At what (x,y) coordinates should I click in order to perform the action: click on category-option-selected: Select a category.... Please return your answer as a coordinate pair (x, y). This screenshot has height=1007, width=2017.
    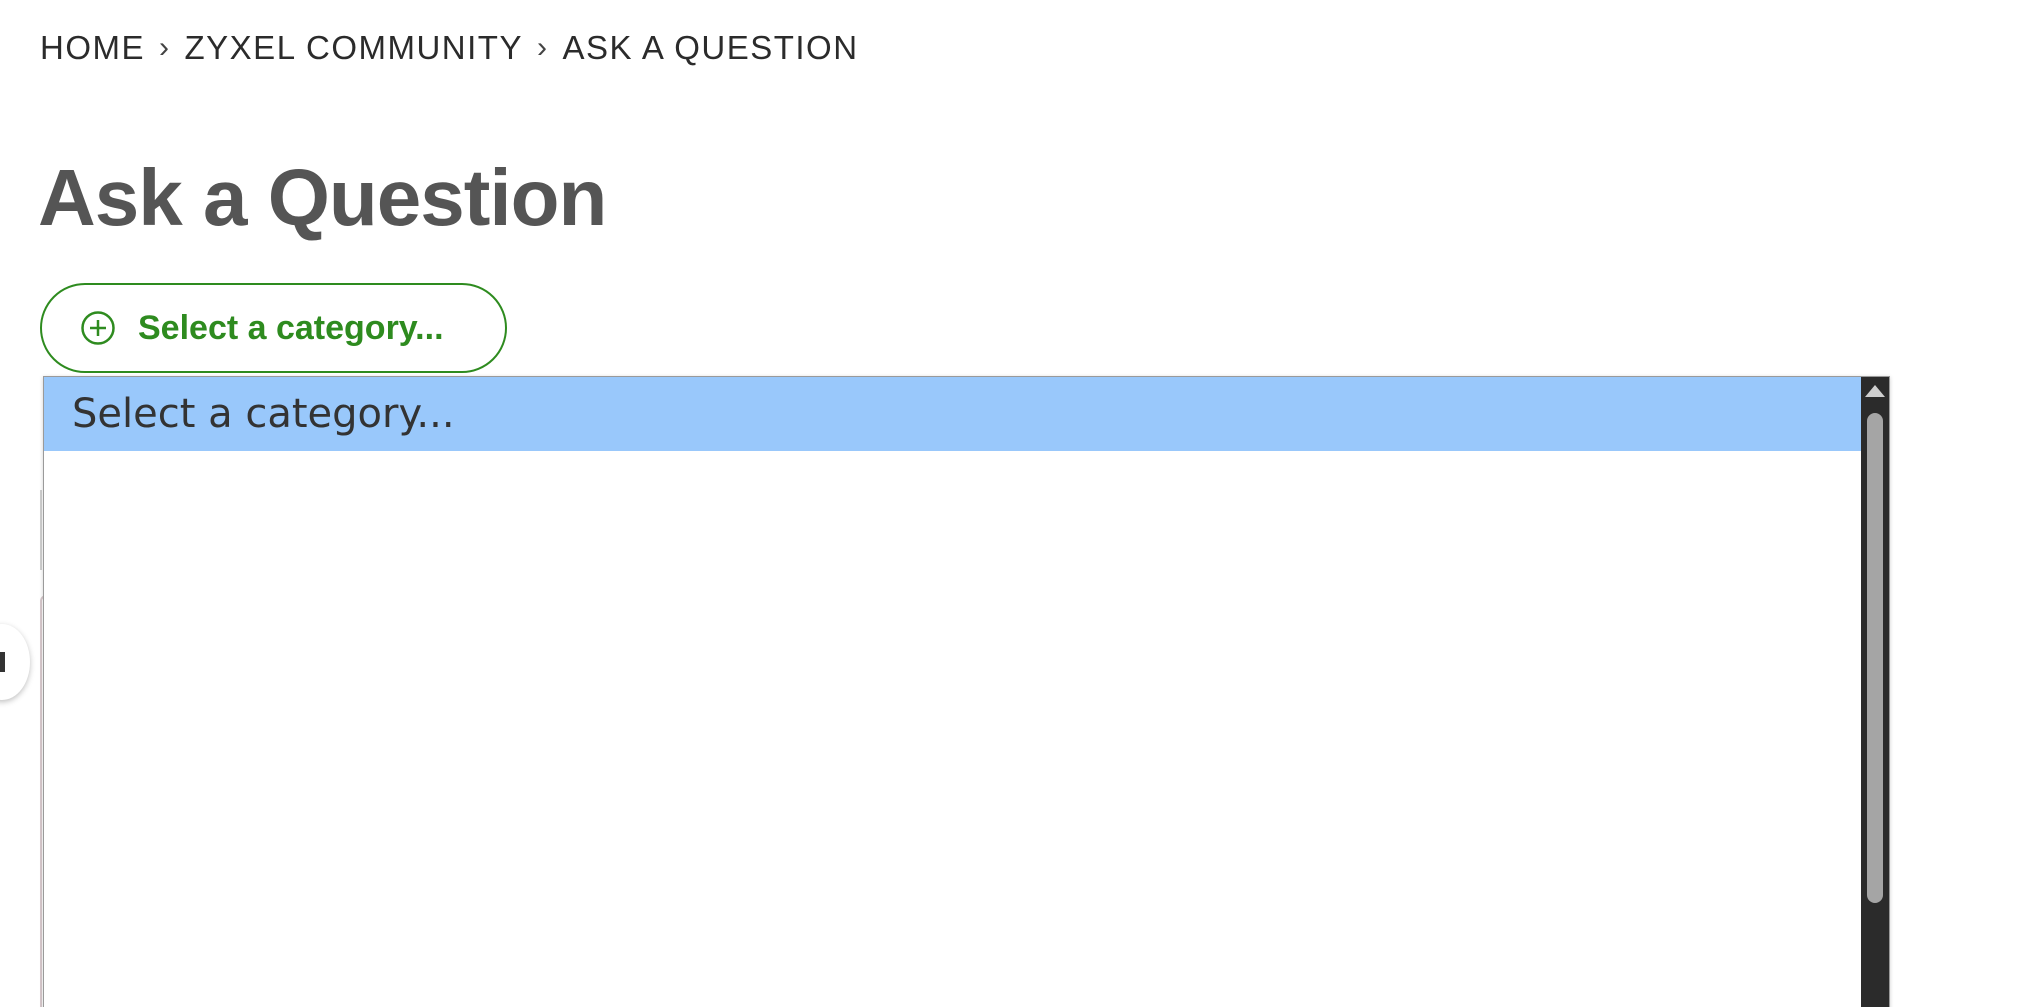
    Looking at the image, I should click on (953, 414).